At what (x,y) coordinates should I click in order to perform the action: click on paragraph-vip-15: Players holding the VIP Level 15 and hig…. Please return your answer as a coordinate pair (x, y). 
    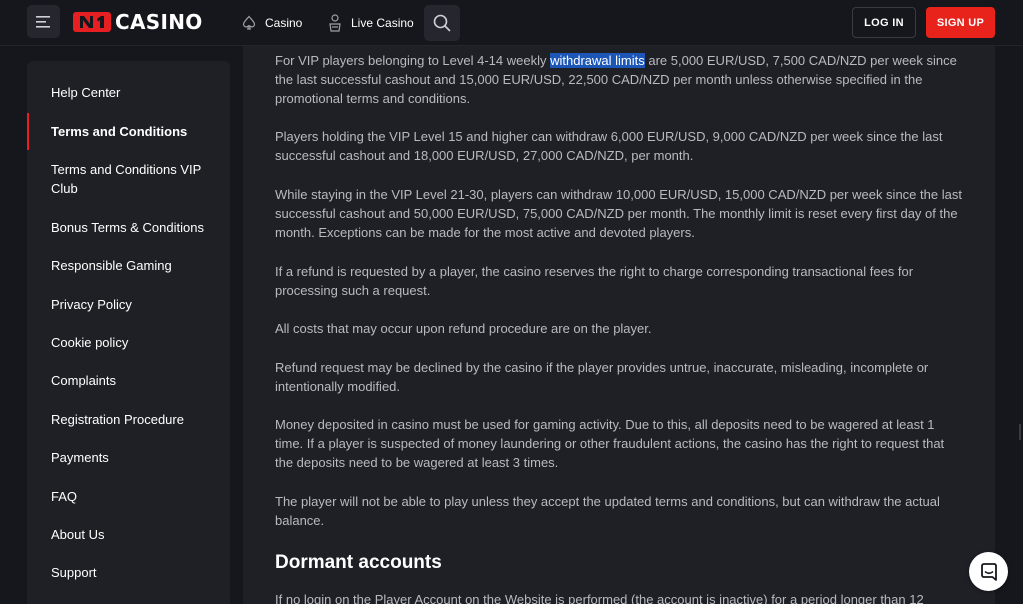
    Looking at the image, I should click on (609, 146).